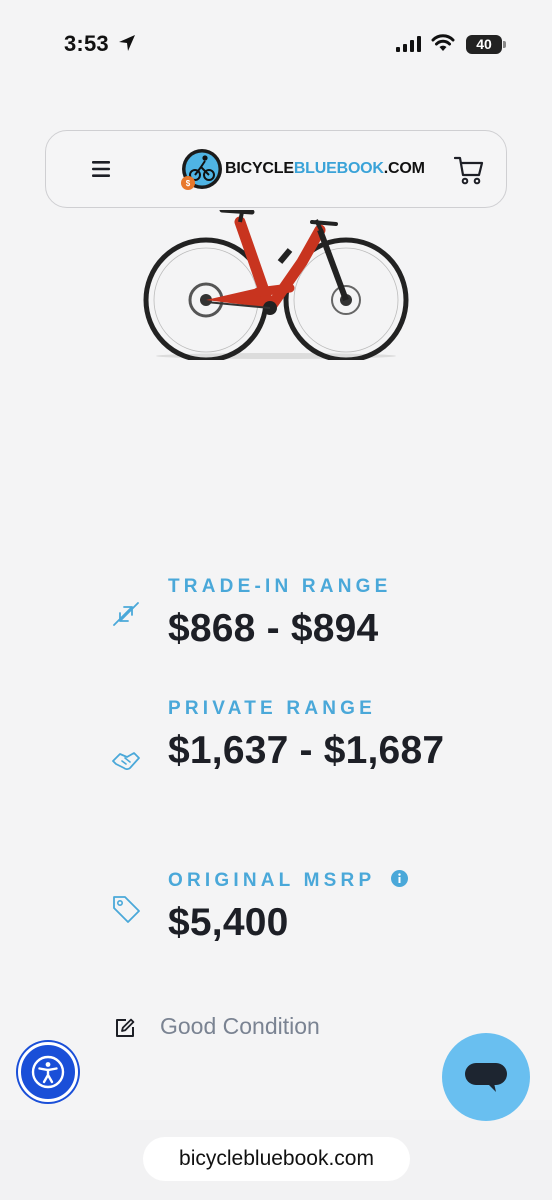 The height and width of the screenshot is (1200, 552). Describe the element at coordinates (443, 42) in the screenshot. I see `wifi-icon` at that location.